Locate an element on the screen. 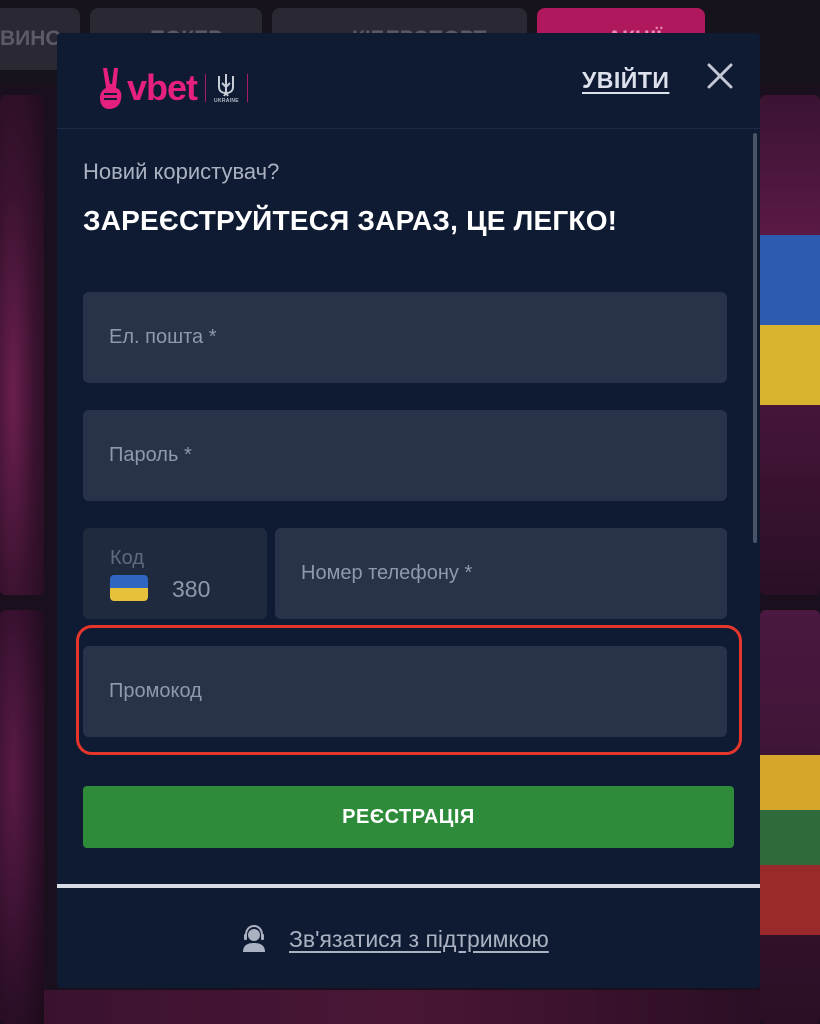  code-value: 380 is located at coordinates (191, 589).